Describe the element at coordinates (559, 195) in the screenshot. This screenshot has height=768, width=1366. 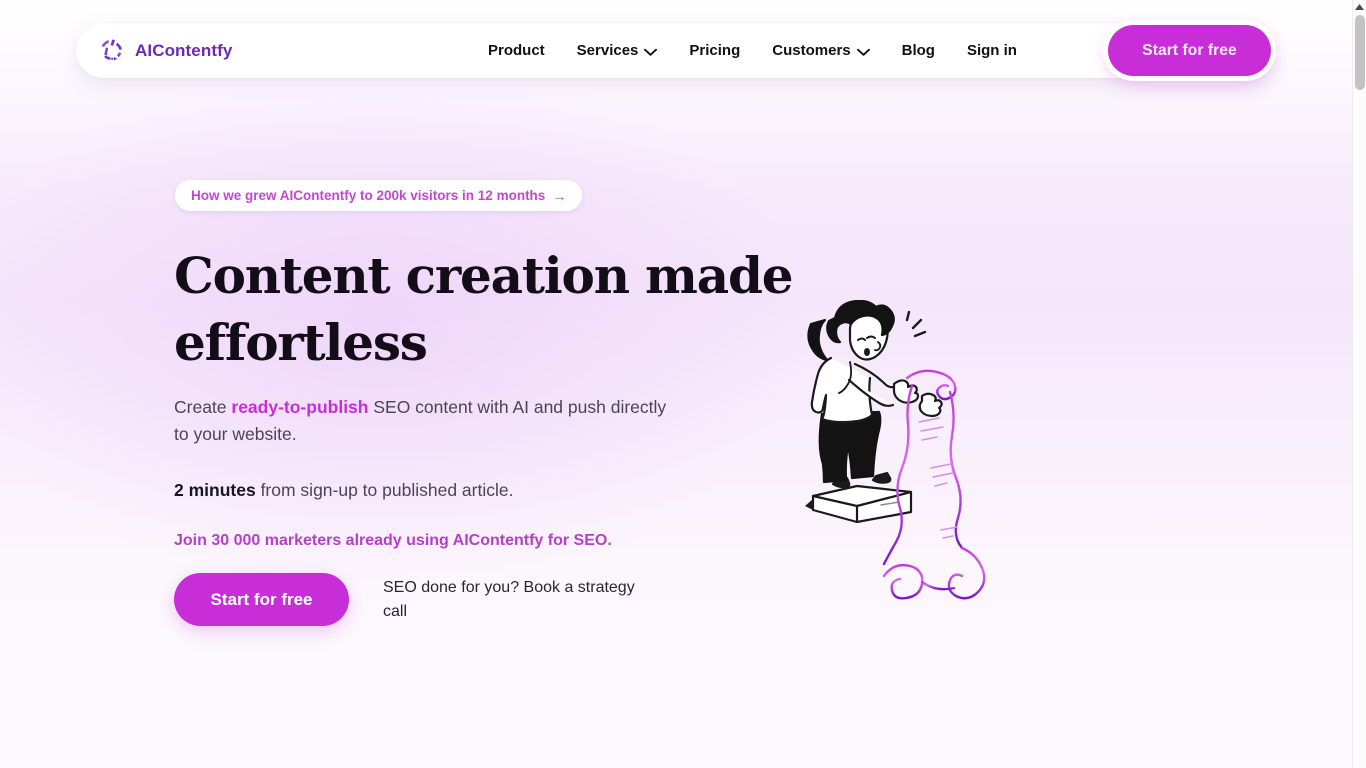
I see `arrow-right-icon: →` at that location.